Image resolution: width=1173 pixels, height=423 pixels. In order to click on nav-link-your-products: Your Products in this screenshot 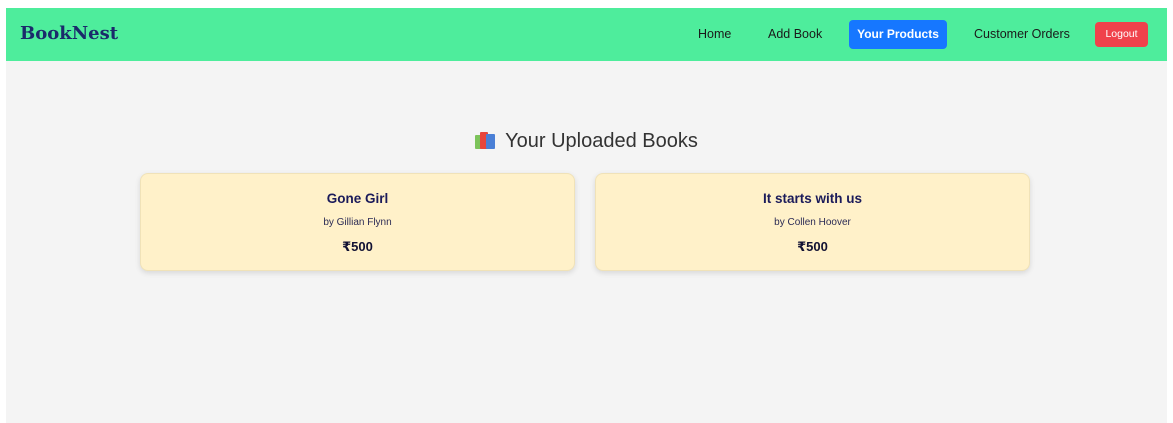, I will do `click(898, 34)`.